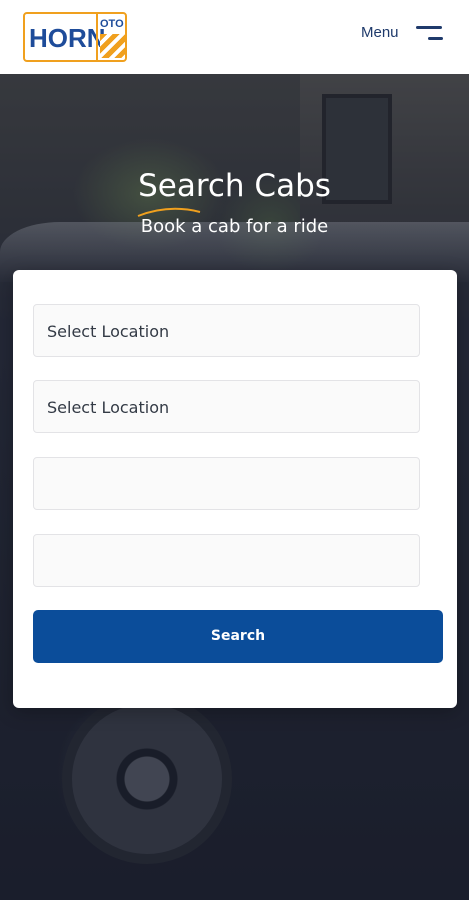 This screenshot has width=469, height=900. What do you see at coordinates (67, 38) in the screenshot?
I see `logo-main-text: HORN` at bounding box center [67, 38].